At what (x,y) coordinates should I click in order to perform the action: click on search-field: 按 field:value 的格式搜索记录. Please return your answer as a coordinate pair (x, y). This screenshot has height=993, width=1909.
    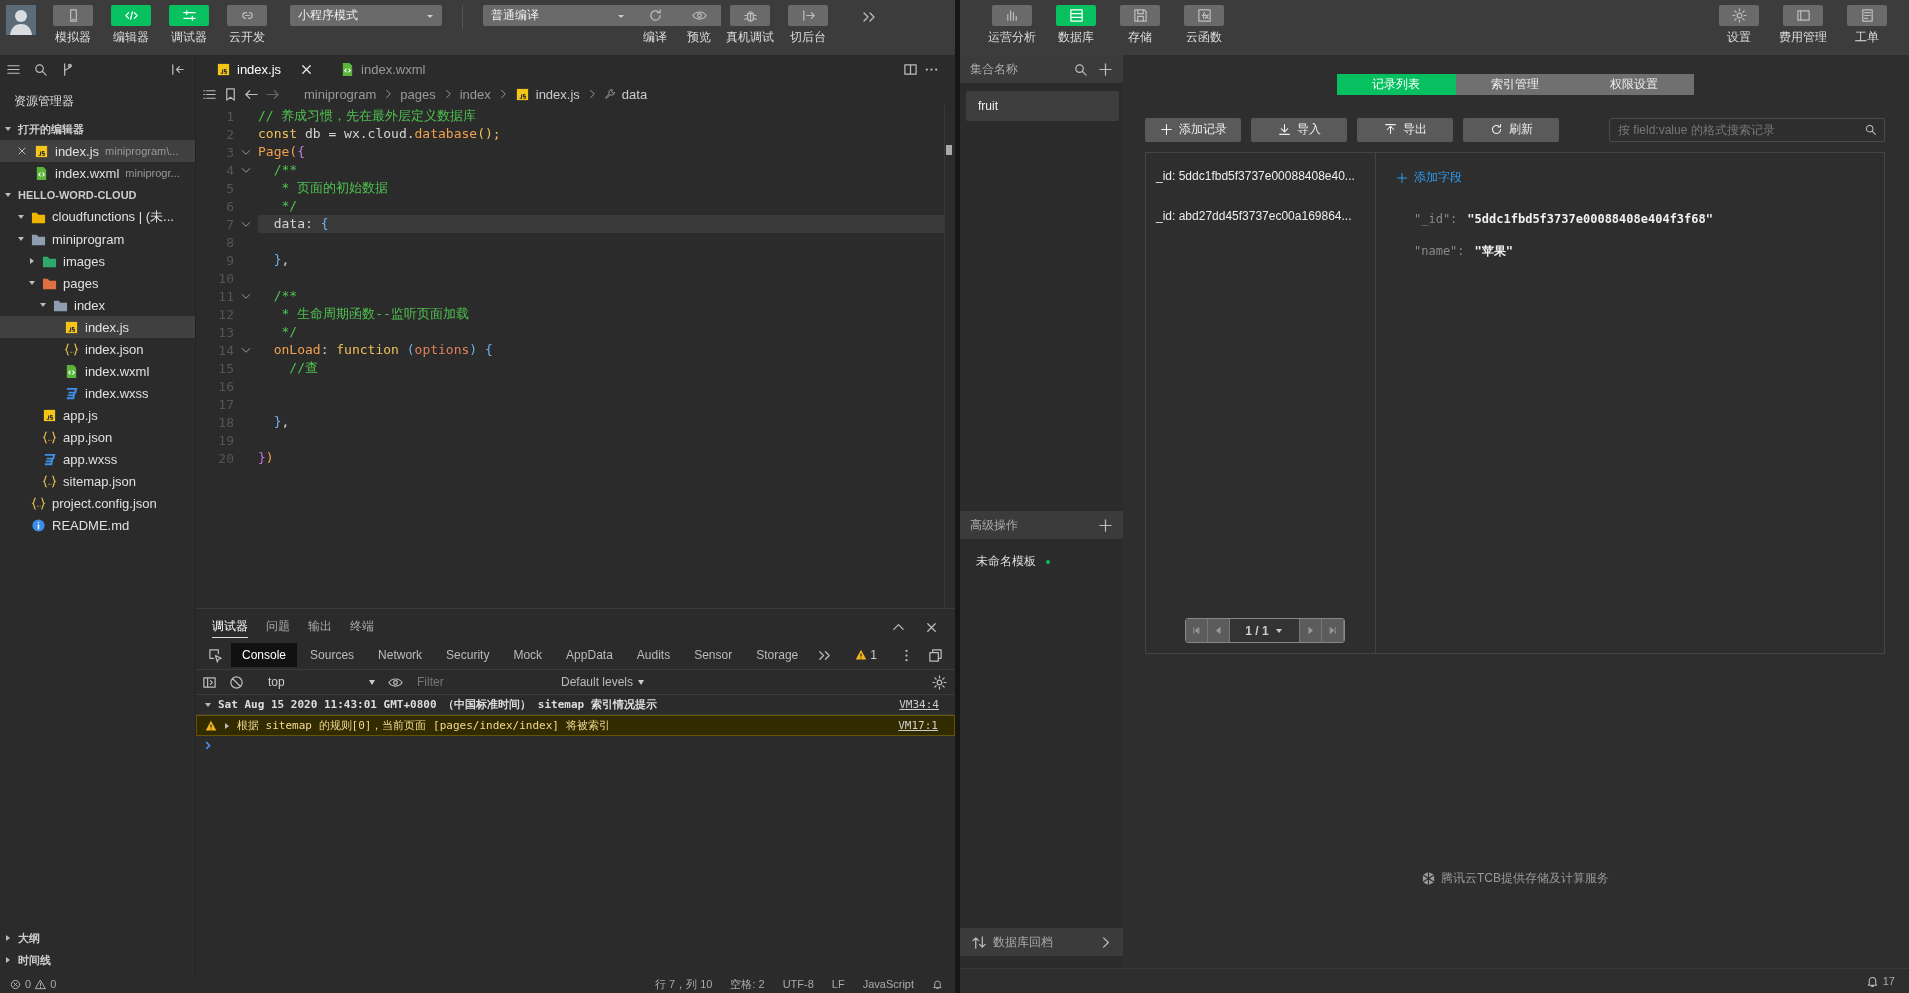
    Looking at the image, I should click on (1747, 129).